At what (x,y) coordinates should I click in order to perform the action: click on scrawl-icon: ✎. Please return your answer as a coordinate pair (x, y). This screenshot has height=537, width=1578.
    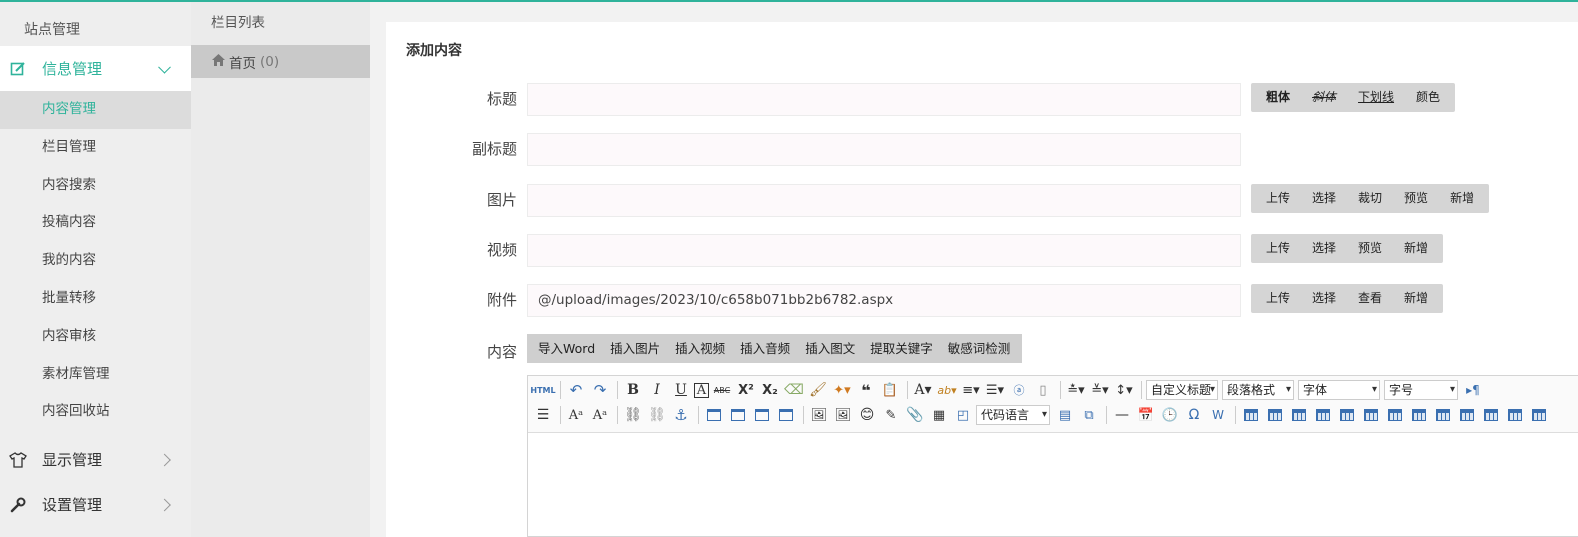
    Looking at the image, I should click on (891, 415).